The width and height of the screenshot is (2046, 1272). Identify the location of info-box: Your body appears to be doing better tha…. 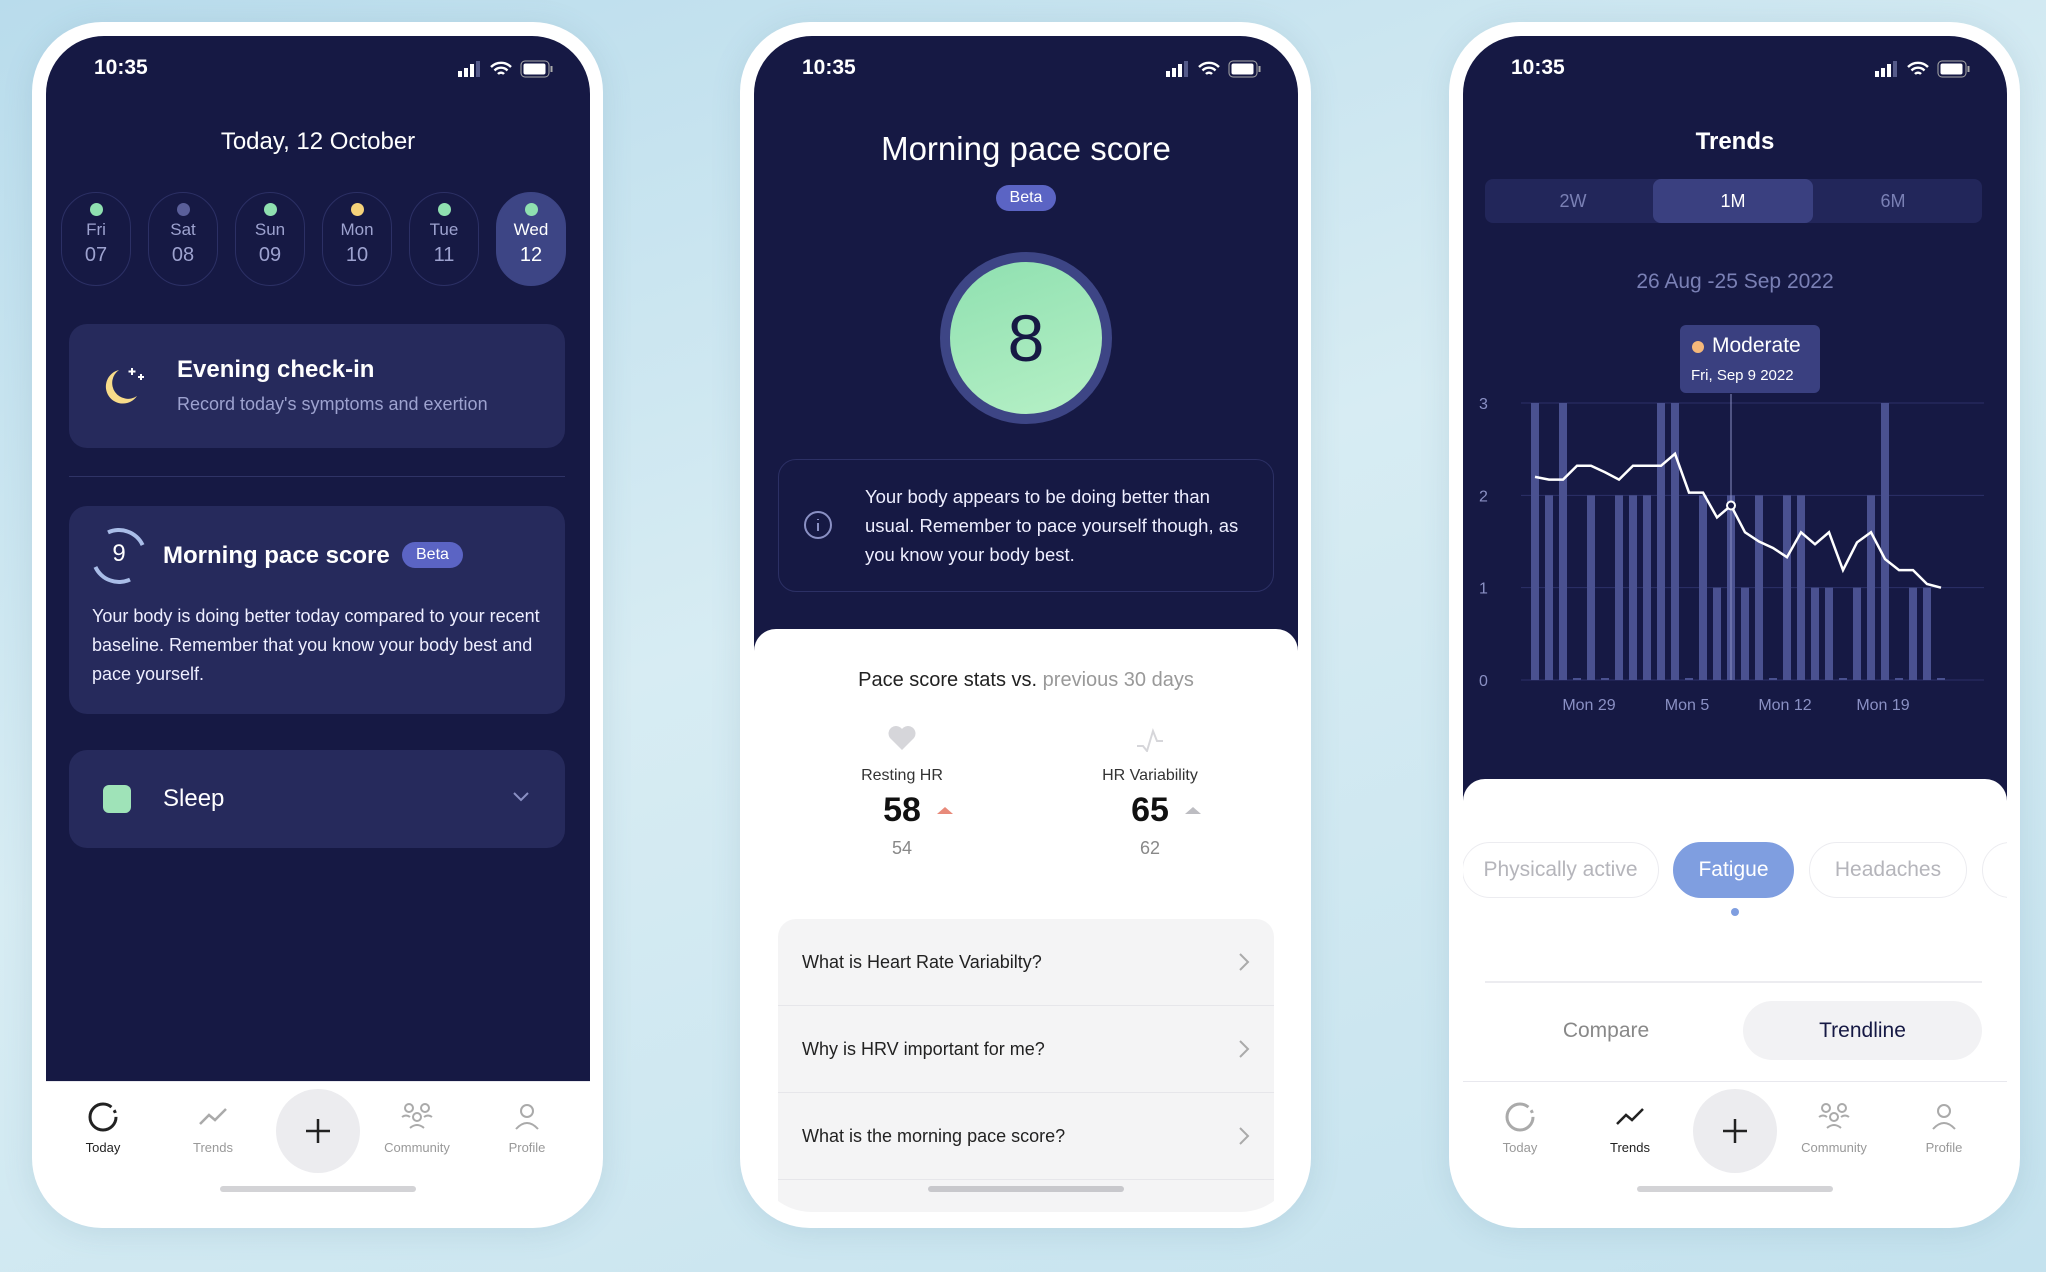
(1026, 525).